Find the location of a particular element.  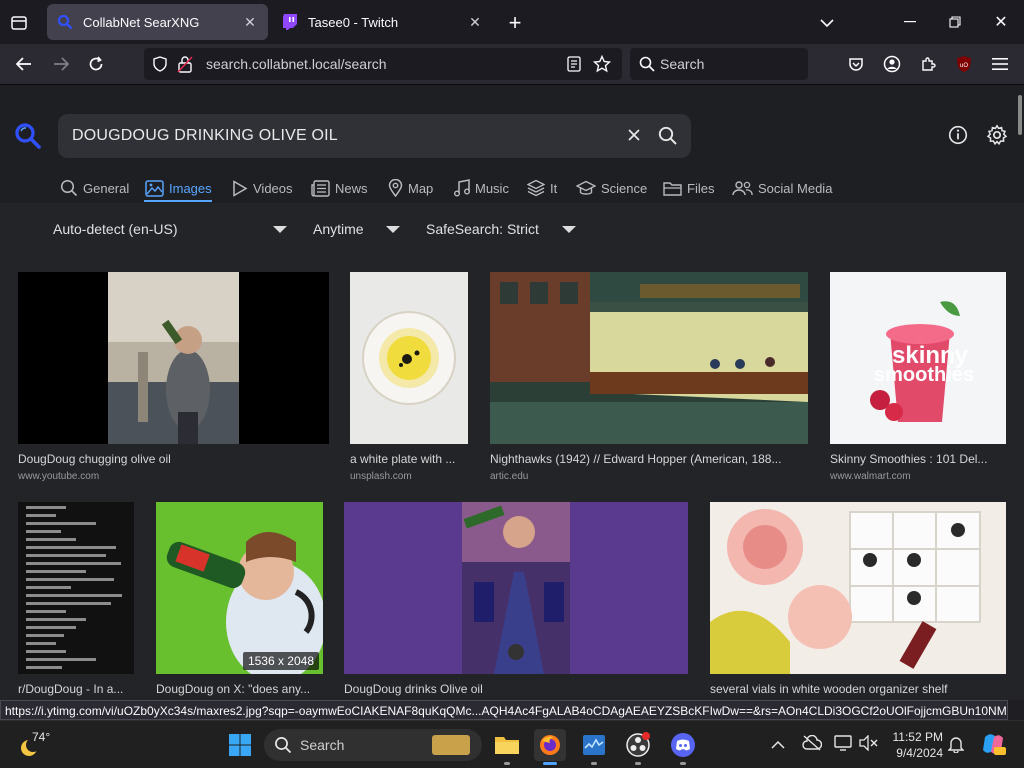

new-tab-icon: + is located at coordinates (515, 22).